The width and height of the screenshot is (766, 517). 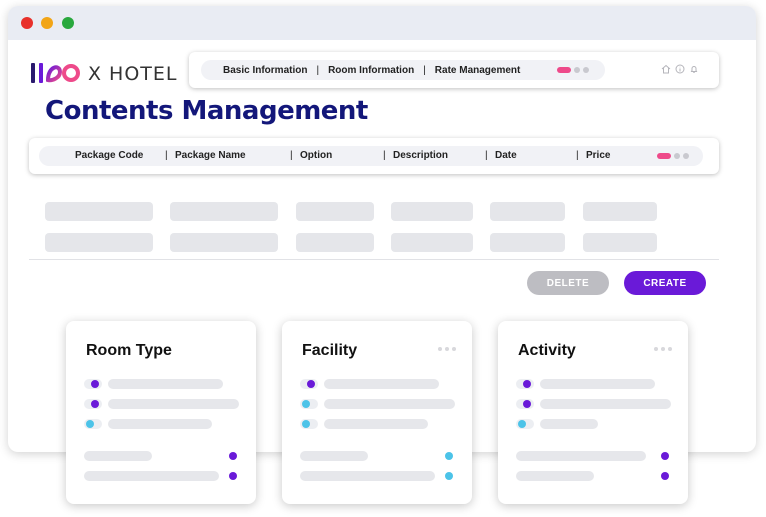 I want to click on top-icons, so click(x=680, y=69).